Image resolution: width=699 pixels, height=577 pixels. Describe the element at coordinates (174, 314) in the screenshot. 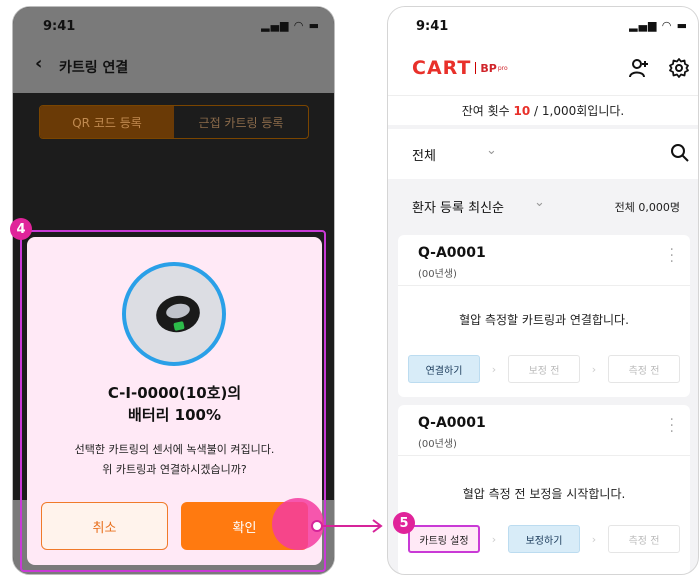

I see `ring-image-frame` at that location.